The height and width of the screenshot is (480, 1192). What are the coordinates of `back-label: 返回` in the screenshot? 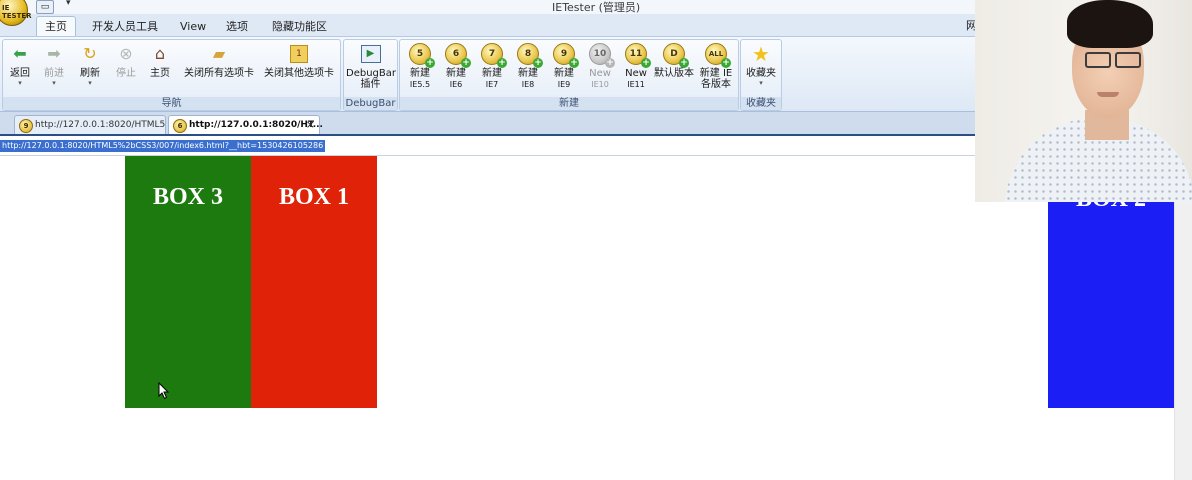 It's located at (20, 73).